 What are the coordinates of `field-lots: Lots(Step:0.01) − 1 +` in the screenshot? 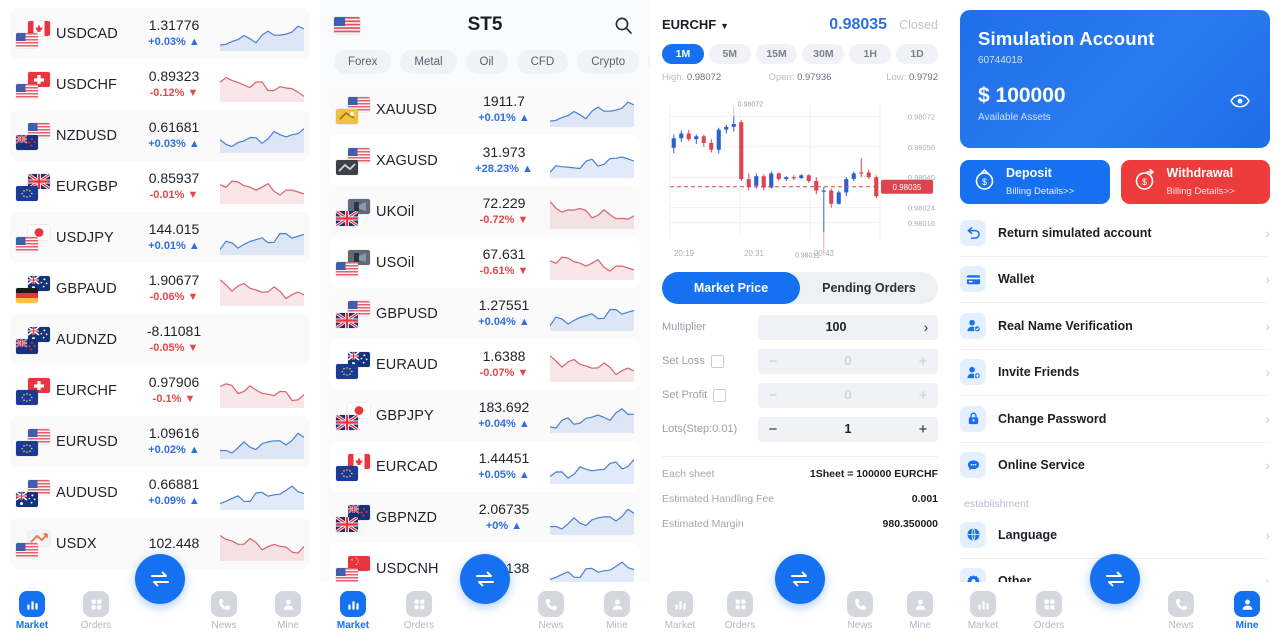 It's located at (800, 429).